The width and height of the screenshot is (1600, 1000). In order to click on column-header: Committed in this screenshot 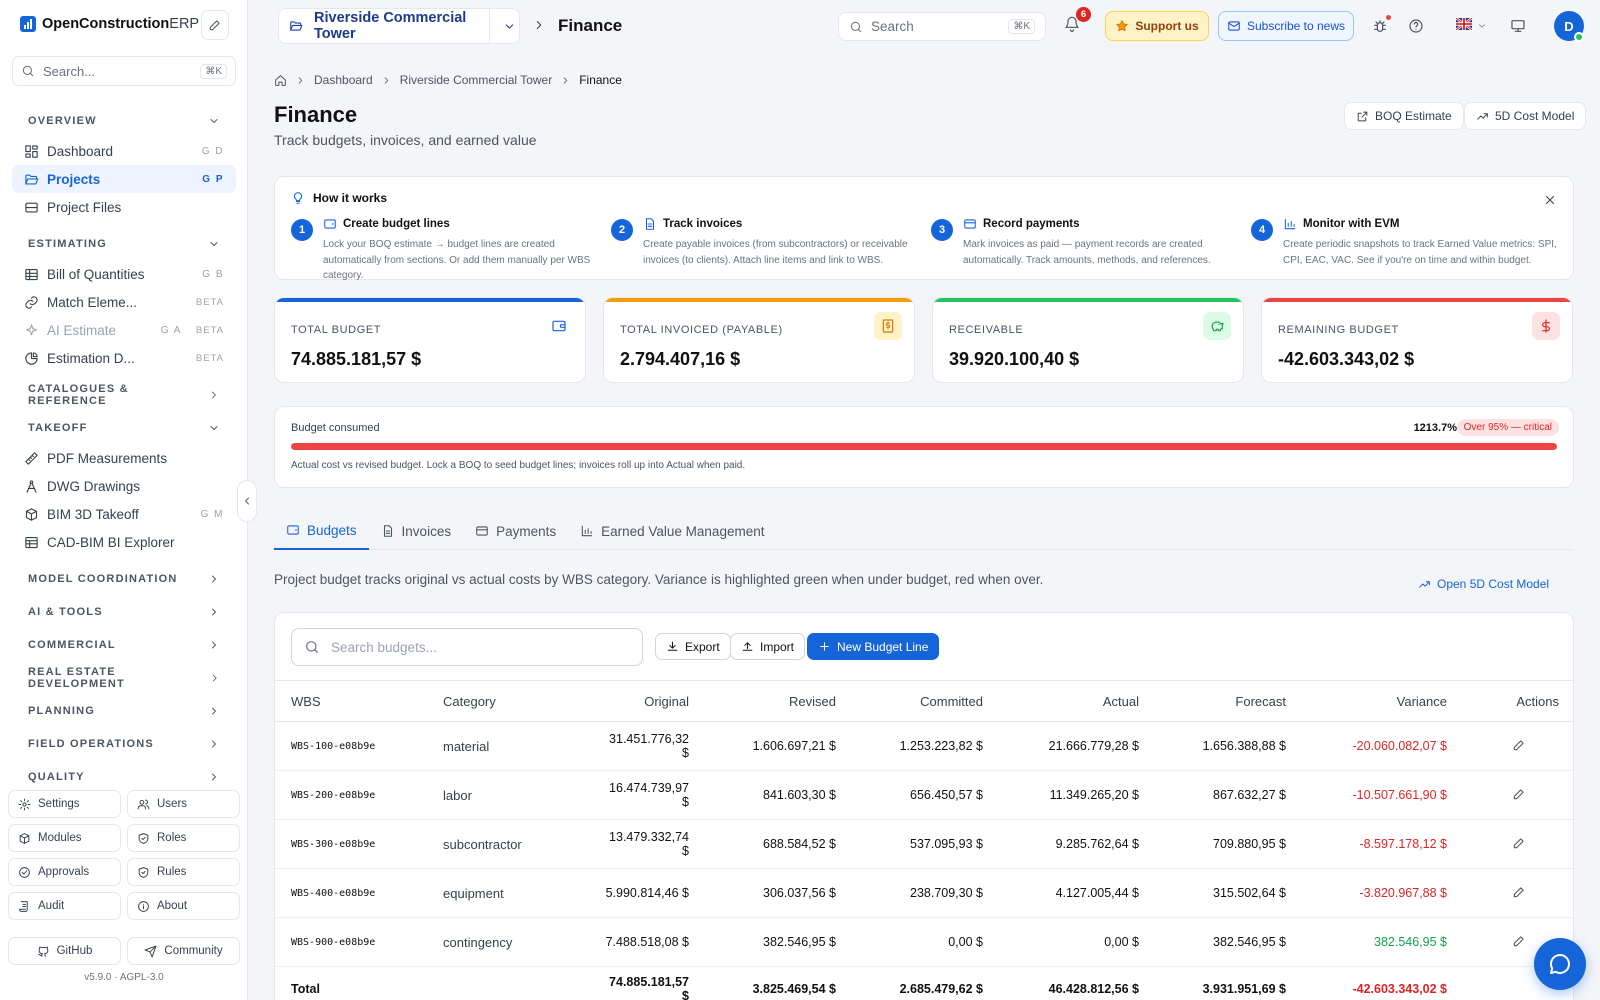, I will do `click(925, 701)`.